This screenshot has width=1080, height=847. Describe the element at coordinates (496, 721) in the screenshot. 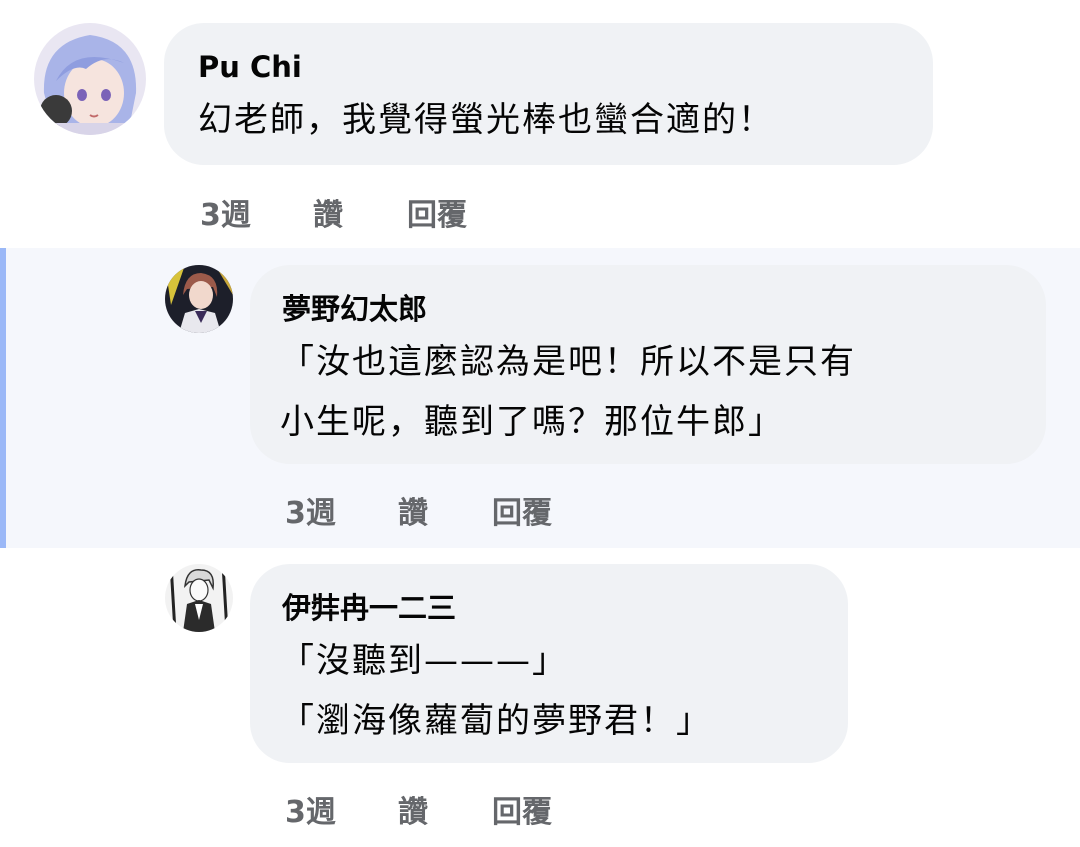

I see `comment-text-line-2: 「瀏海像蘿蔔的夢野君！」` at that location.